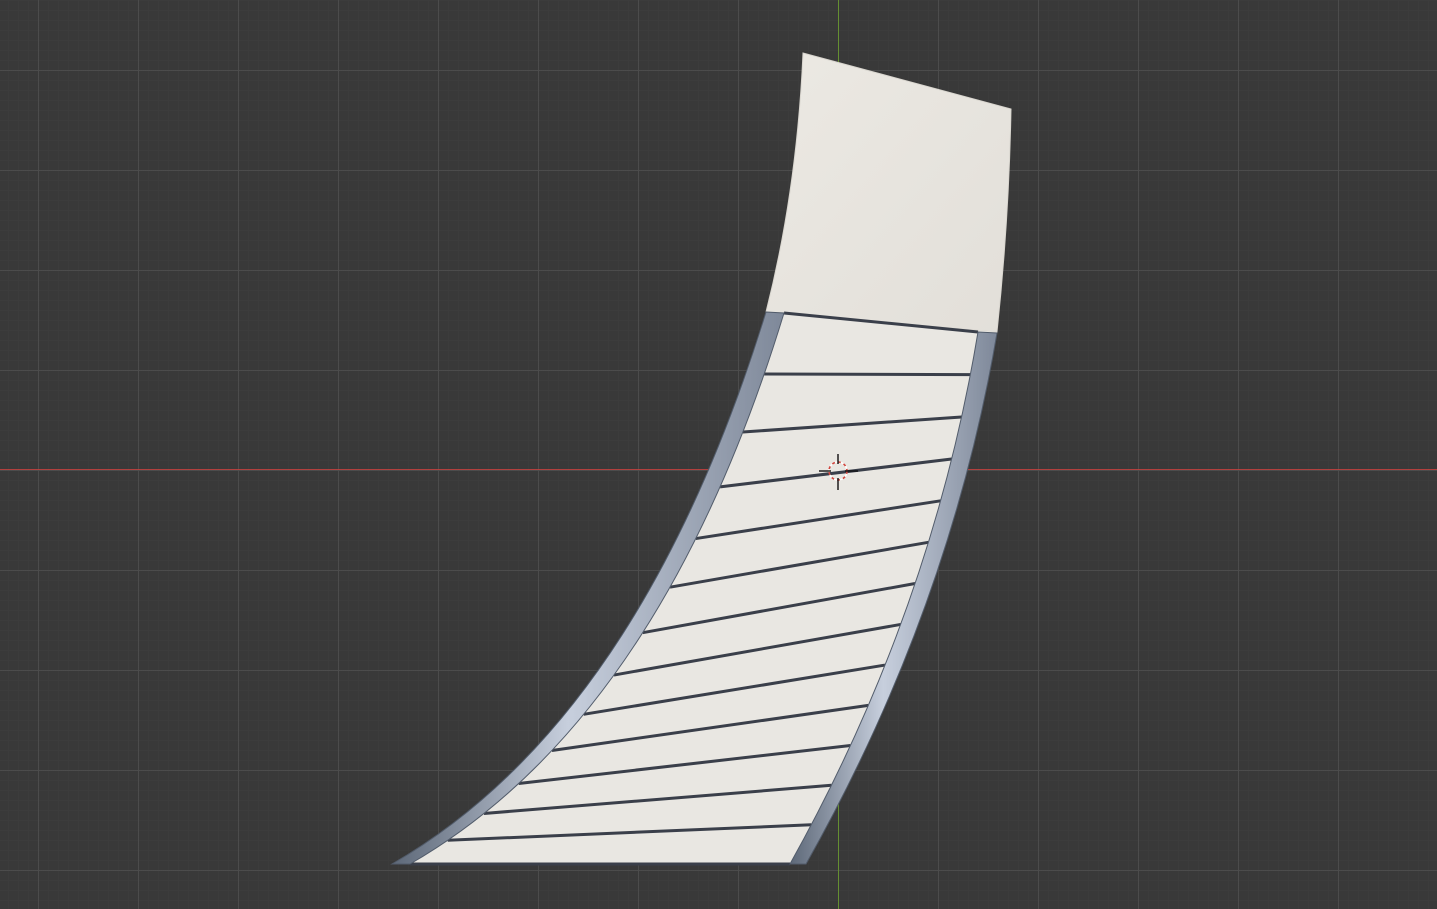 The width and height of the screenshot is (1437, 909). What do you see at coordinates (867, 374) in the screenshot?
I see `plank-line` at bounding box center [867, 374].